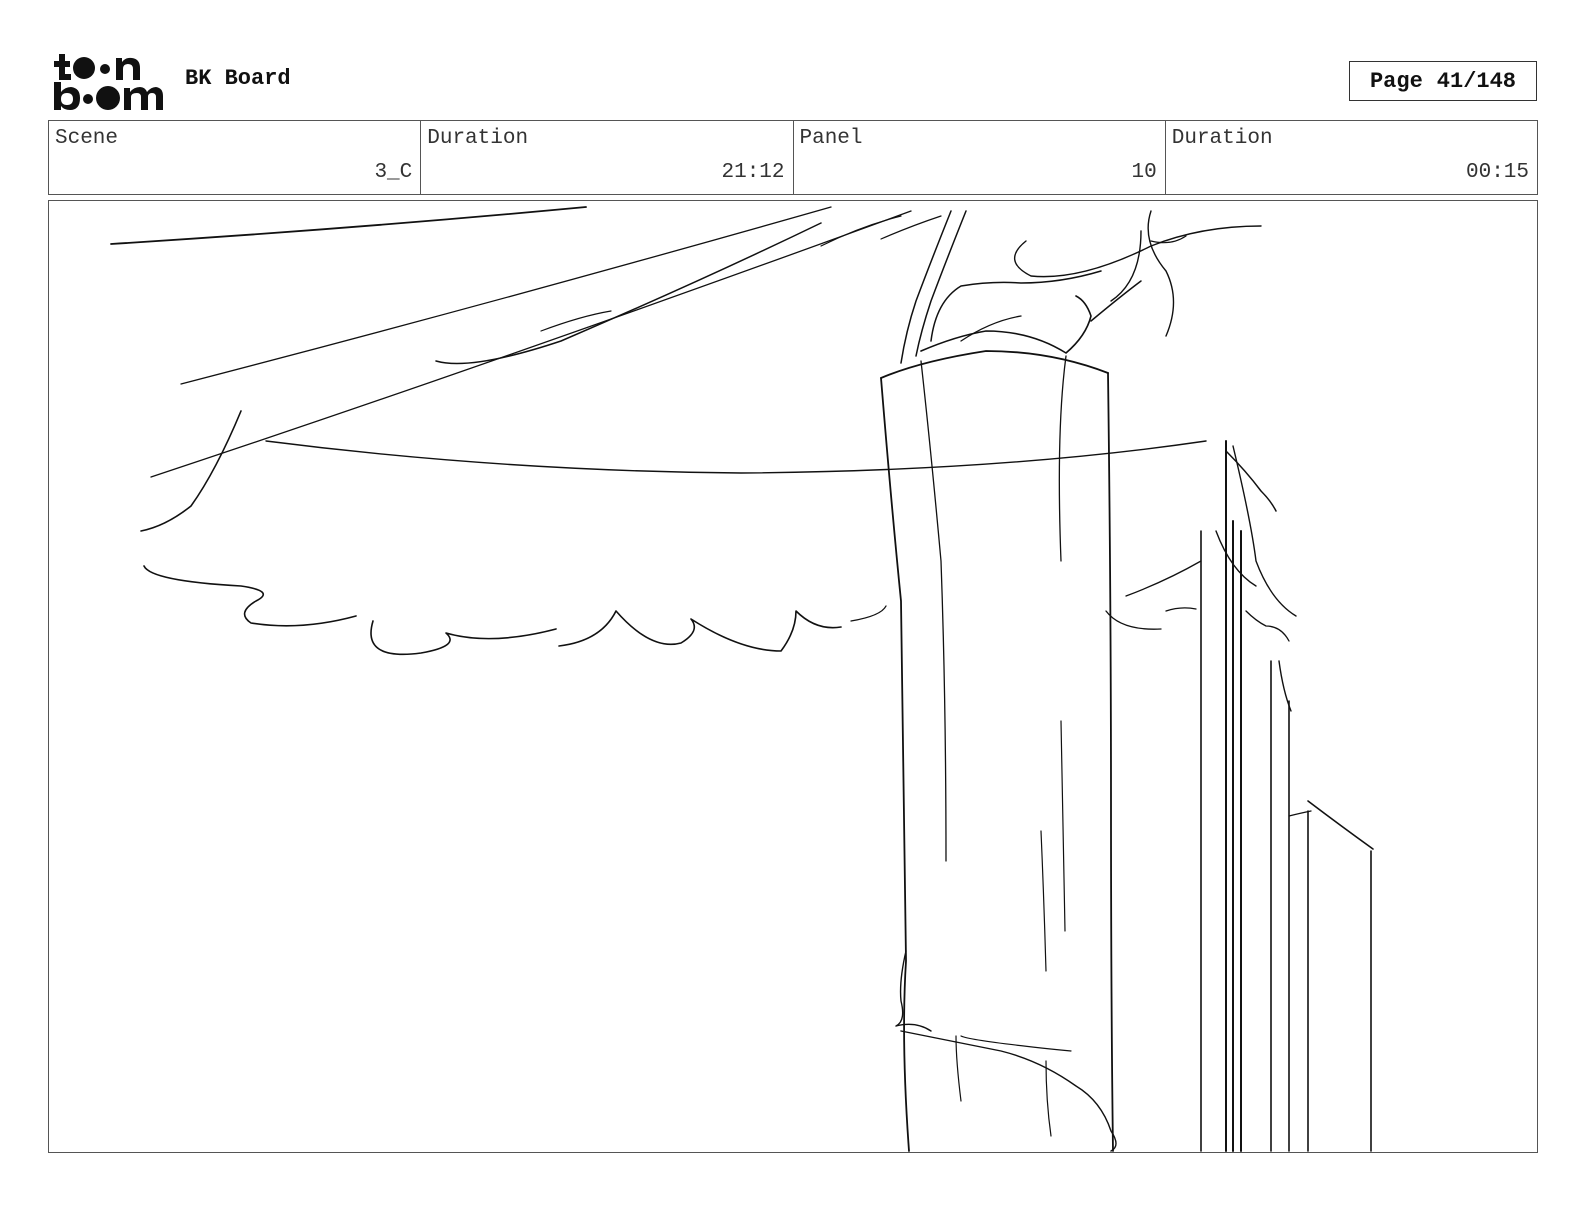 This screenshot has width=1584, height=1224. What do you see at coordinates (1396, 81) in the screenshot?
I see `page-label: Page` at bounding box center [1396, 81].